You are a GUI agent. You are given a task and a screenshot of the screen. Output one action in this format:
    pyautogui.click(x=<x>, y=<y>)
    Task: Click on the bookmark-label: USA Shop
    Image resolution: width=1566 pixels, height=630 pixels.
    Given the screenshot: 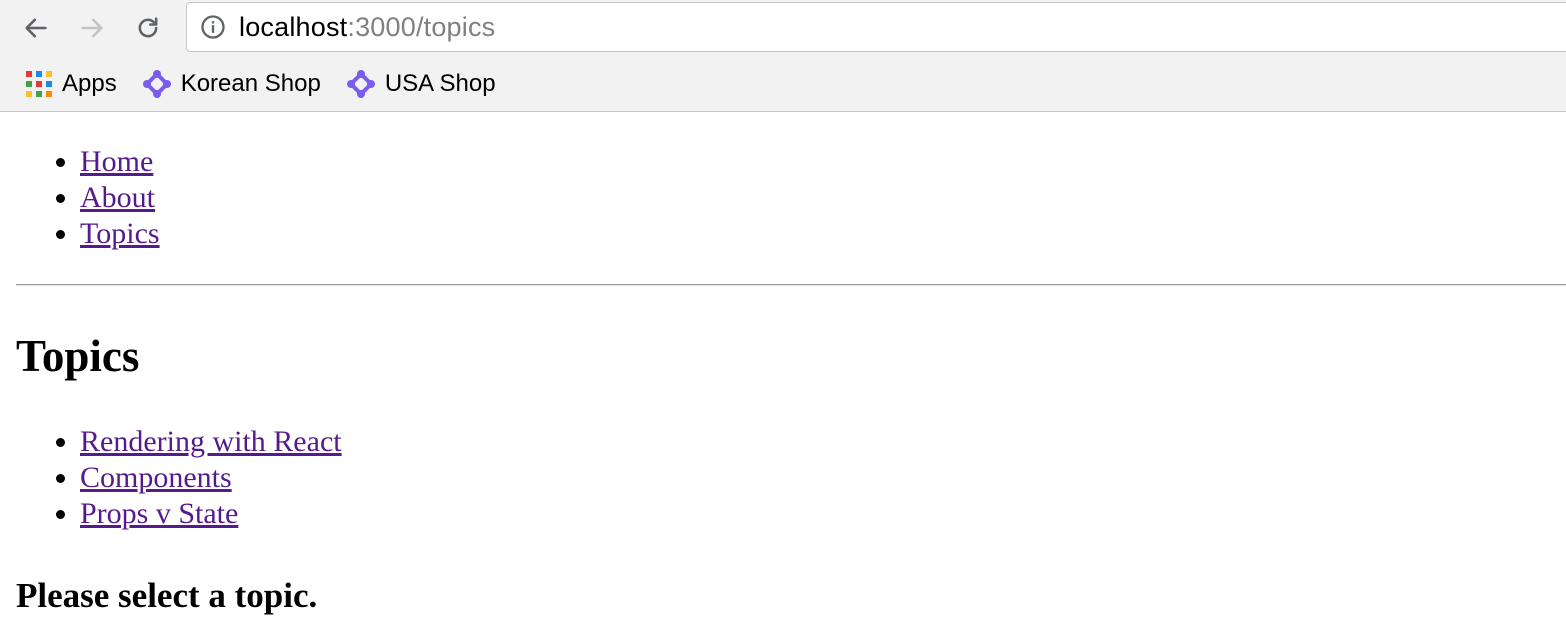 What is the action you would take?
    pyautogui.click(x=440, y=83)
    